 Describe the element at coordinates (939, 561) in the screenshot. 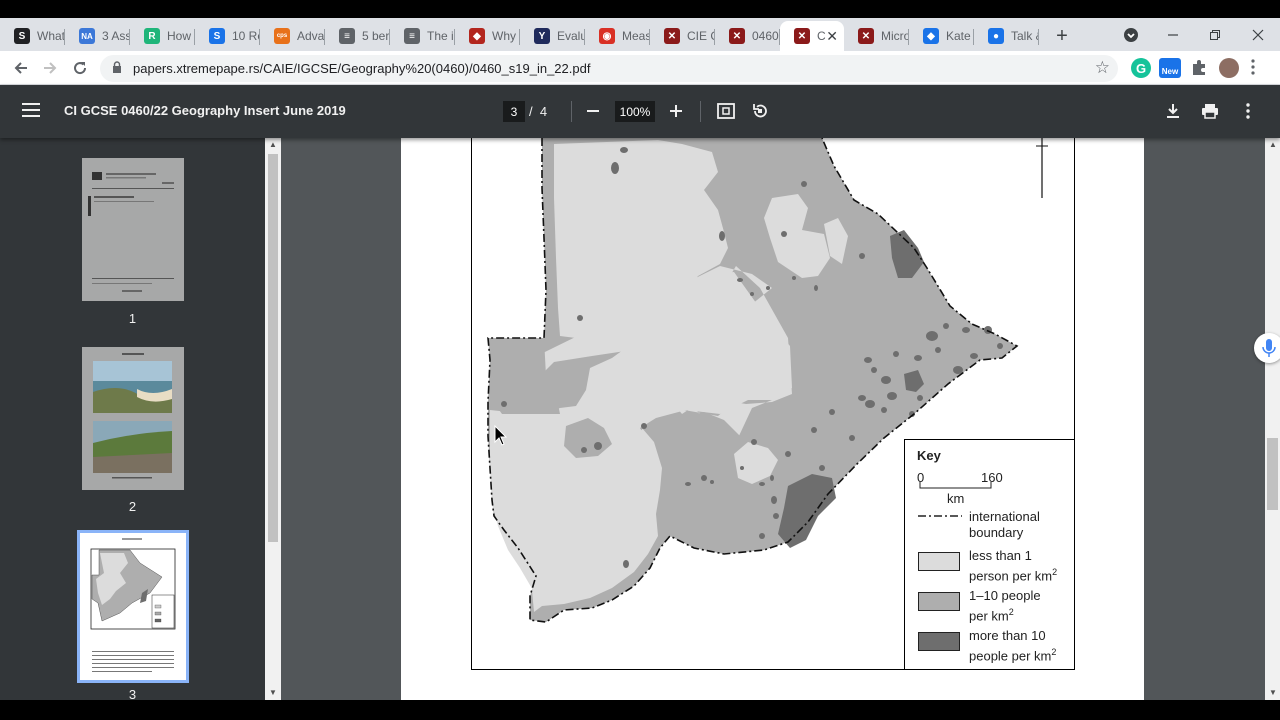

I see `swatch-low` at that location.